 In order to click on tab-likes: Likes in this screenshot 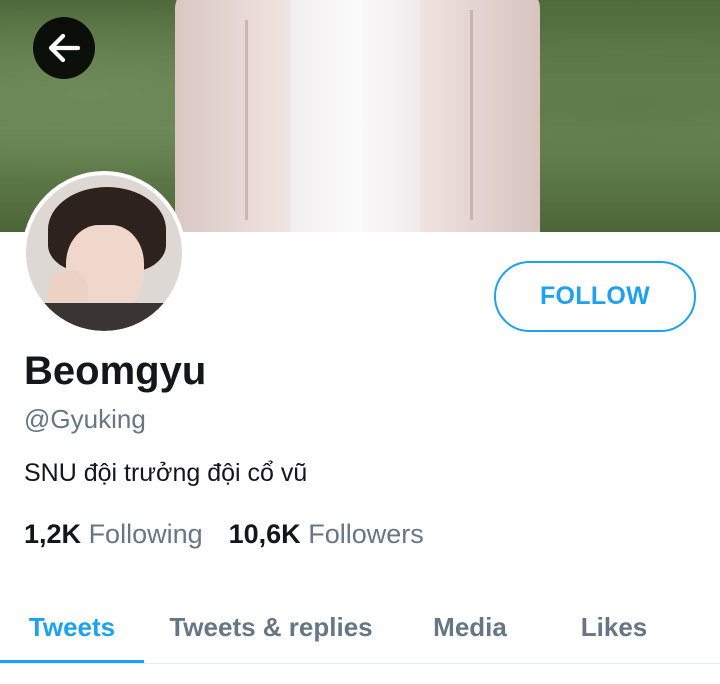, I will do `click(614, 627)`.